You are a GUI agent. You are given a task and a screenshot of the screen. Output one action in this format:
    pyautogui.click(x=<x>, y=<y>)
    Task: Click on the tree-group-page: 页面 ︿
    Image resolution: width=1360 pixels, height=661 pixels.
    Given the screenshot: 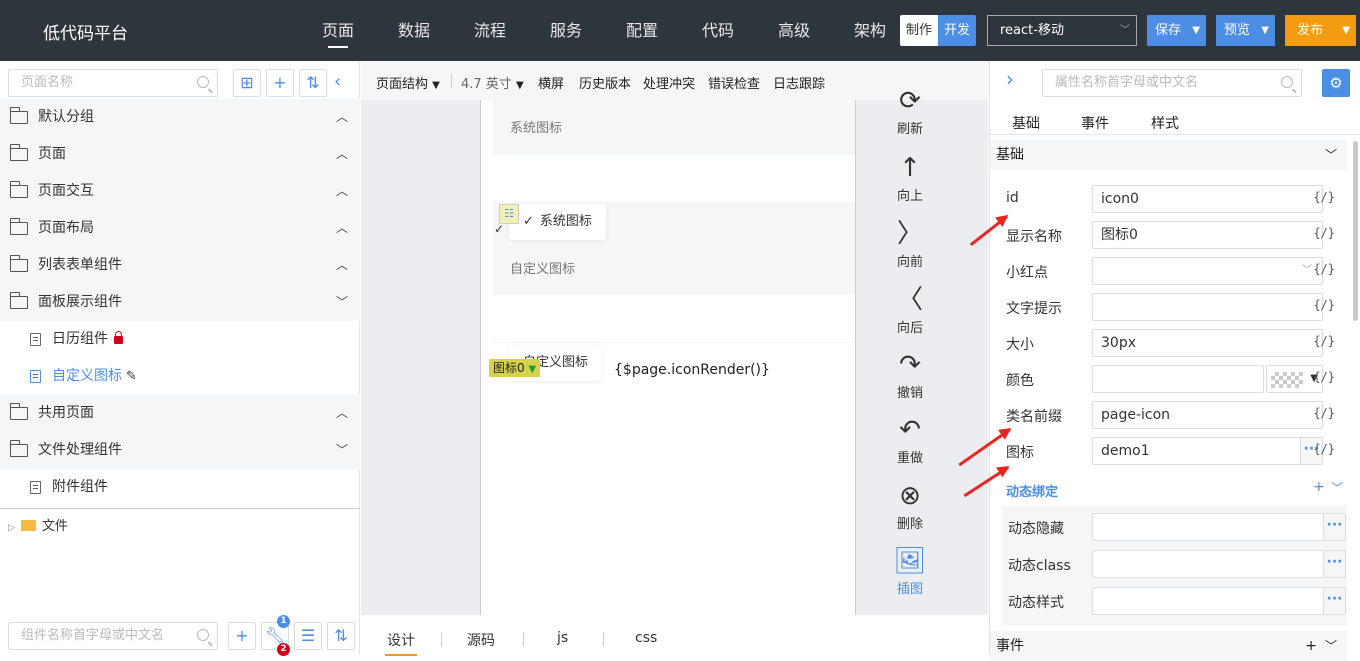 What is the action you would take?
    pyautogui.click(x=180, y=154)
    